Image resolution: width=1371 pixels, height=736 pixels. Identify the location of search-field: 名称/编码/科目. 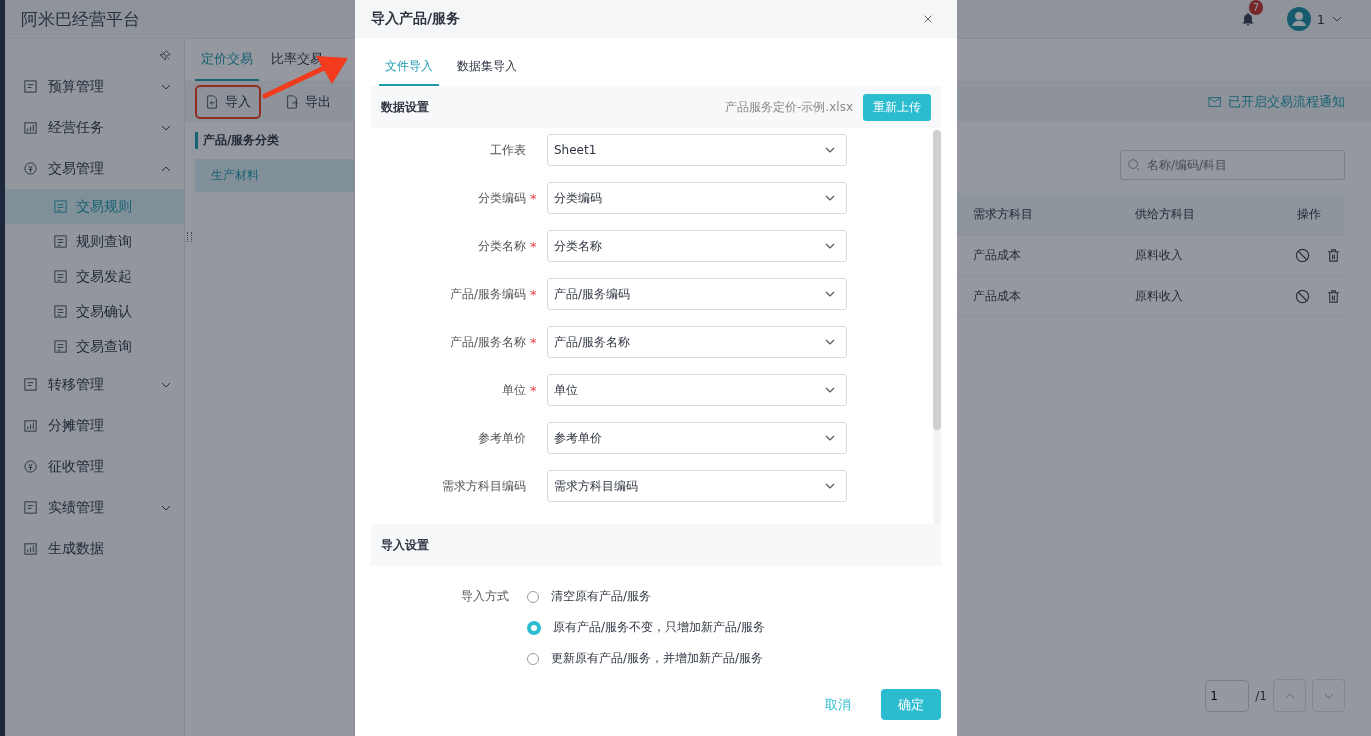
(1232, 165).